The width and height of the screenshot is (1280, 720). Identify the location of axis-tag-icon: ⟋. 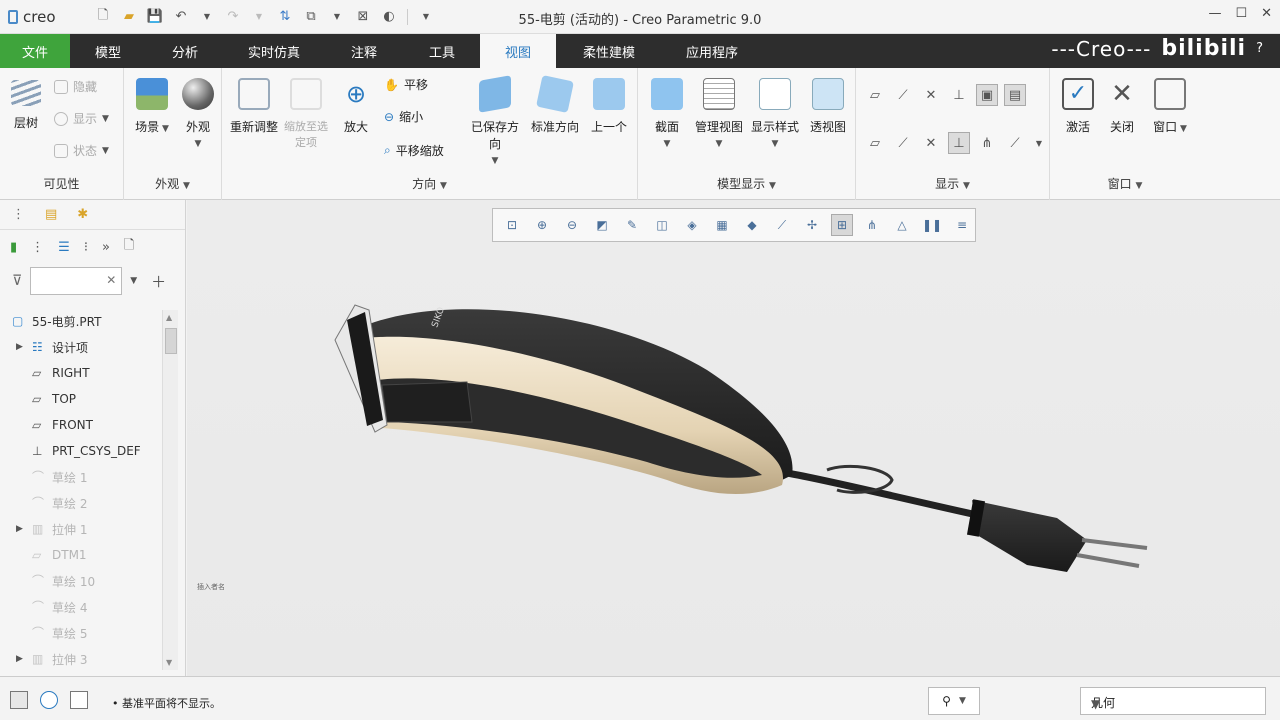
(903, 143).